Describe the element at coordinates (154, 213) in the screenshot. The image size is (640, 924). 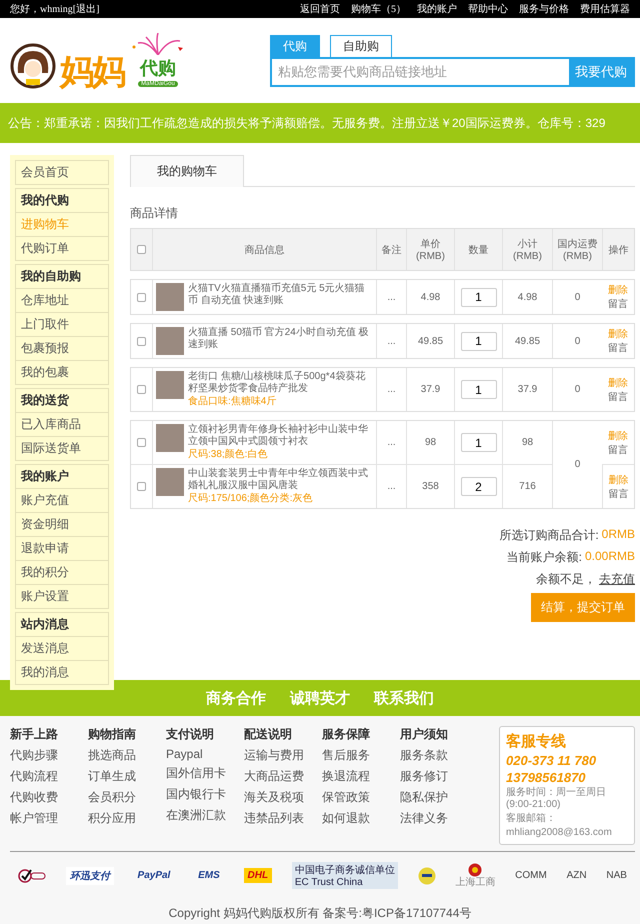
I see `section-title: 商品详情` at that location.